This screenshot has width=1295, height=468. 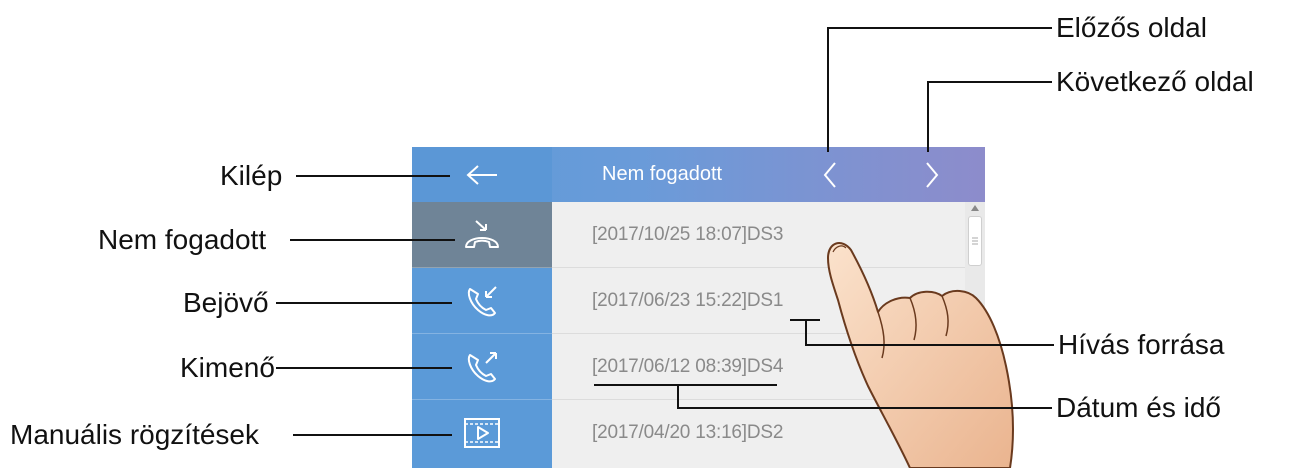 What do you see at coordinates (1131, 27) in the screenshot?
I see `callout-previous-page: Előzős oldal` at bounding box center [1131, 27].